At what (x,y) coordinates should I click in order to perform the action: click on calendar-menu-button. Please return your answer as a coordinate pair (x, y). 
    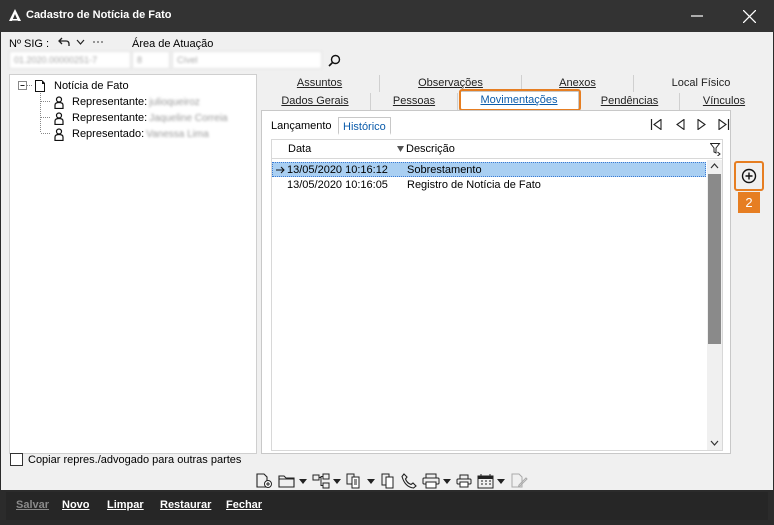
    Looking at the image, I should click on (491, 481).